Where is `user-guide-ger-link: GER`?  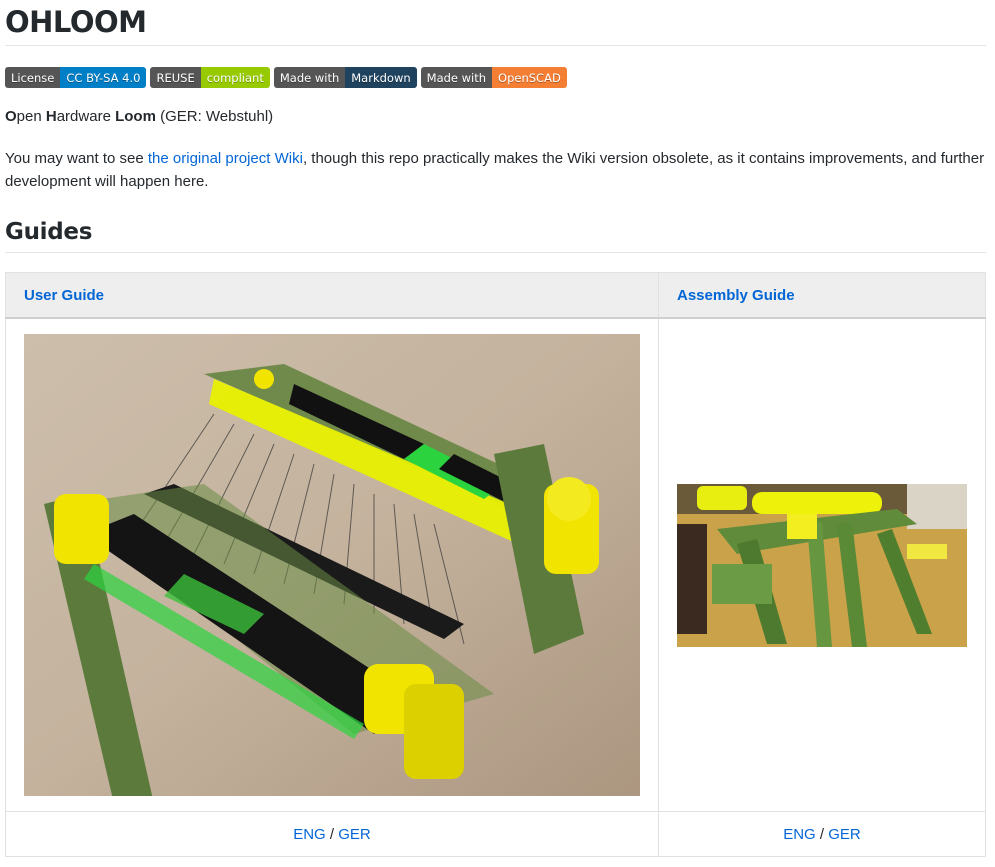 user-guide-ger-link: GER is located at coordinates (354, 834).